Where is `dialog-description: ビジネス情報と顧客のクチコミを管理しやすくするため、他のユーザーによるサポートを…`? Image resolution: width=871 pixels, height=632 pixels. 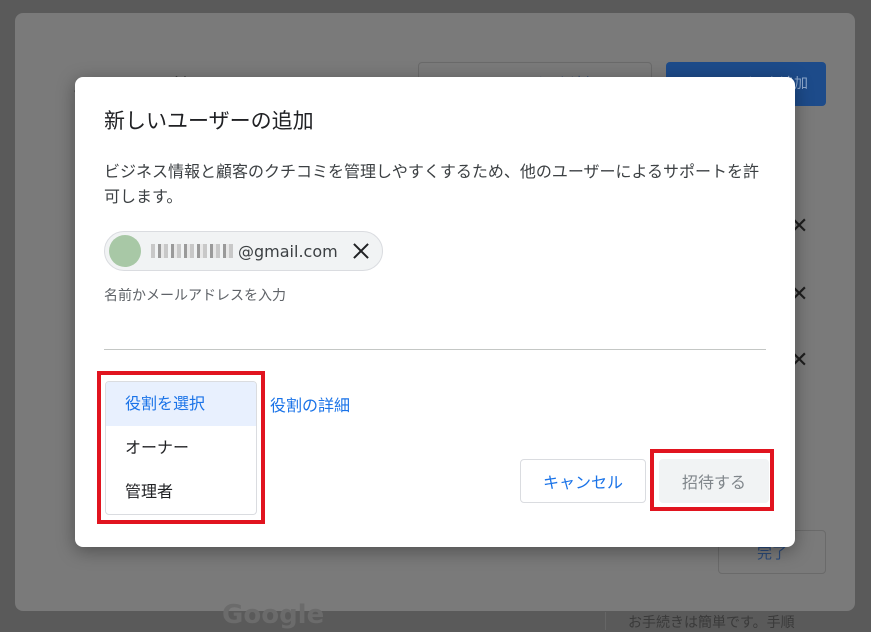
dialog-description: ビジネス情報と顧客のクチコミを管理しやすくするため、他のユーザーによるサポートを… is located at coordinates (432, 184).